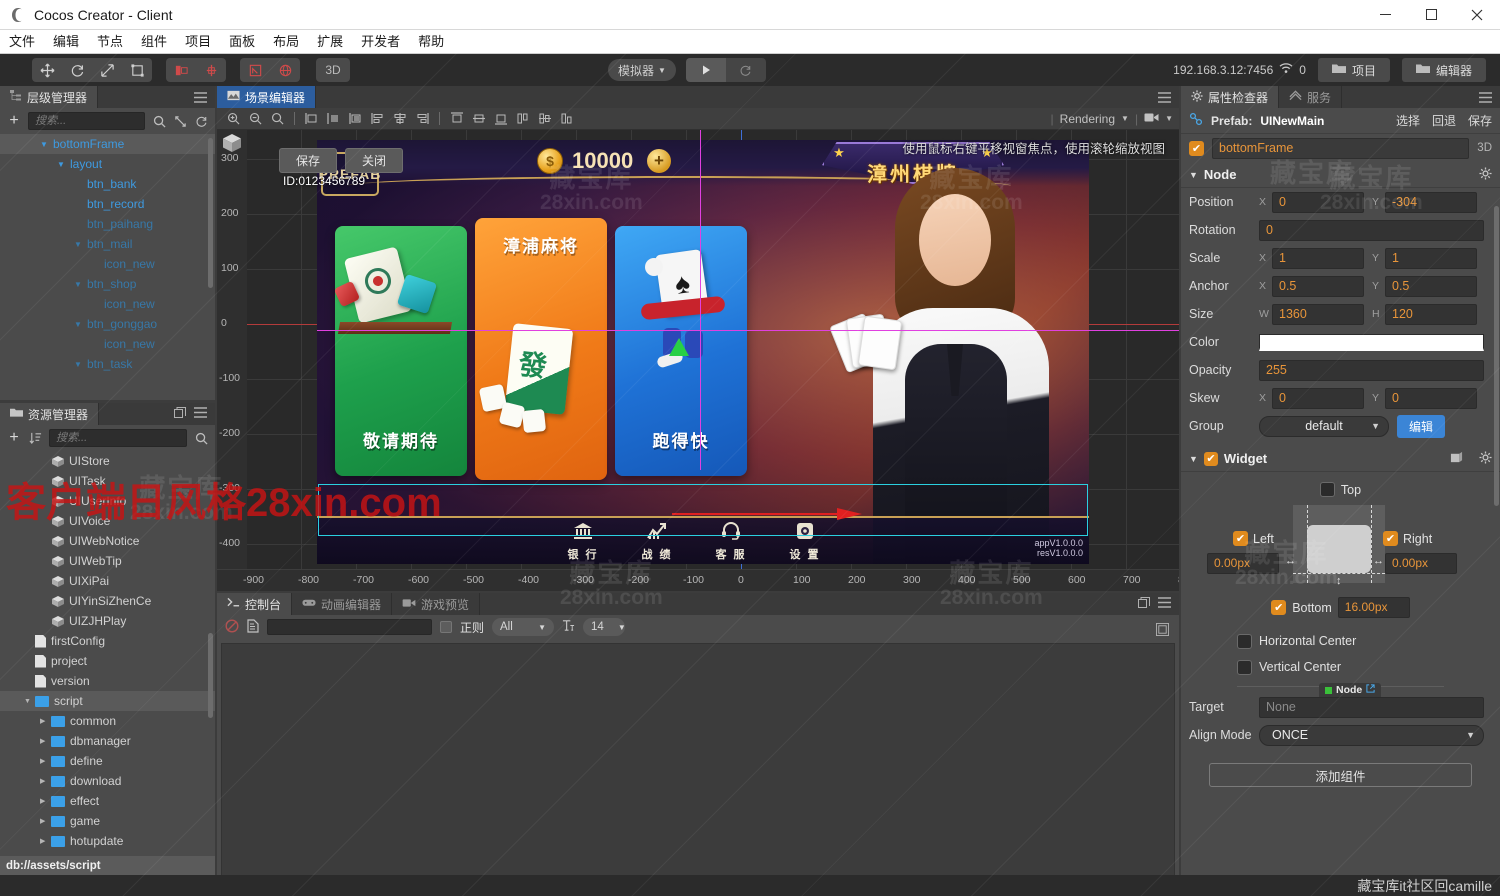 This screenshot has width=1500, height=896. Describe the element at coordinates (1370, 690) in the screenshot. I see `external-link-icon` at that location.